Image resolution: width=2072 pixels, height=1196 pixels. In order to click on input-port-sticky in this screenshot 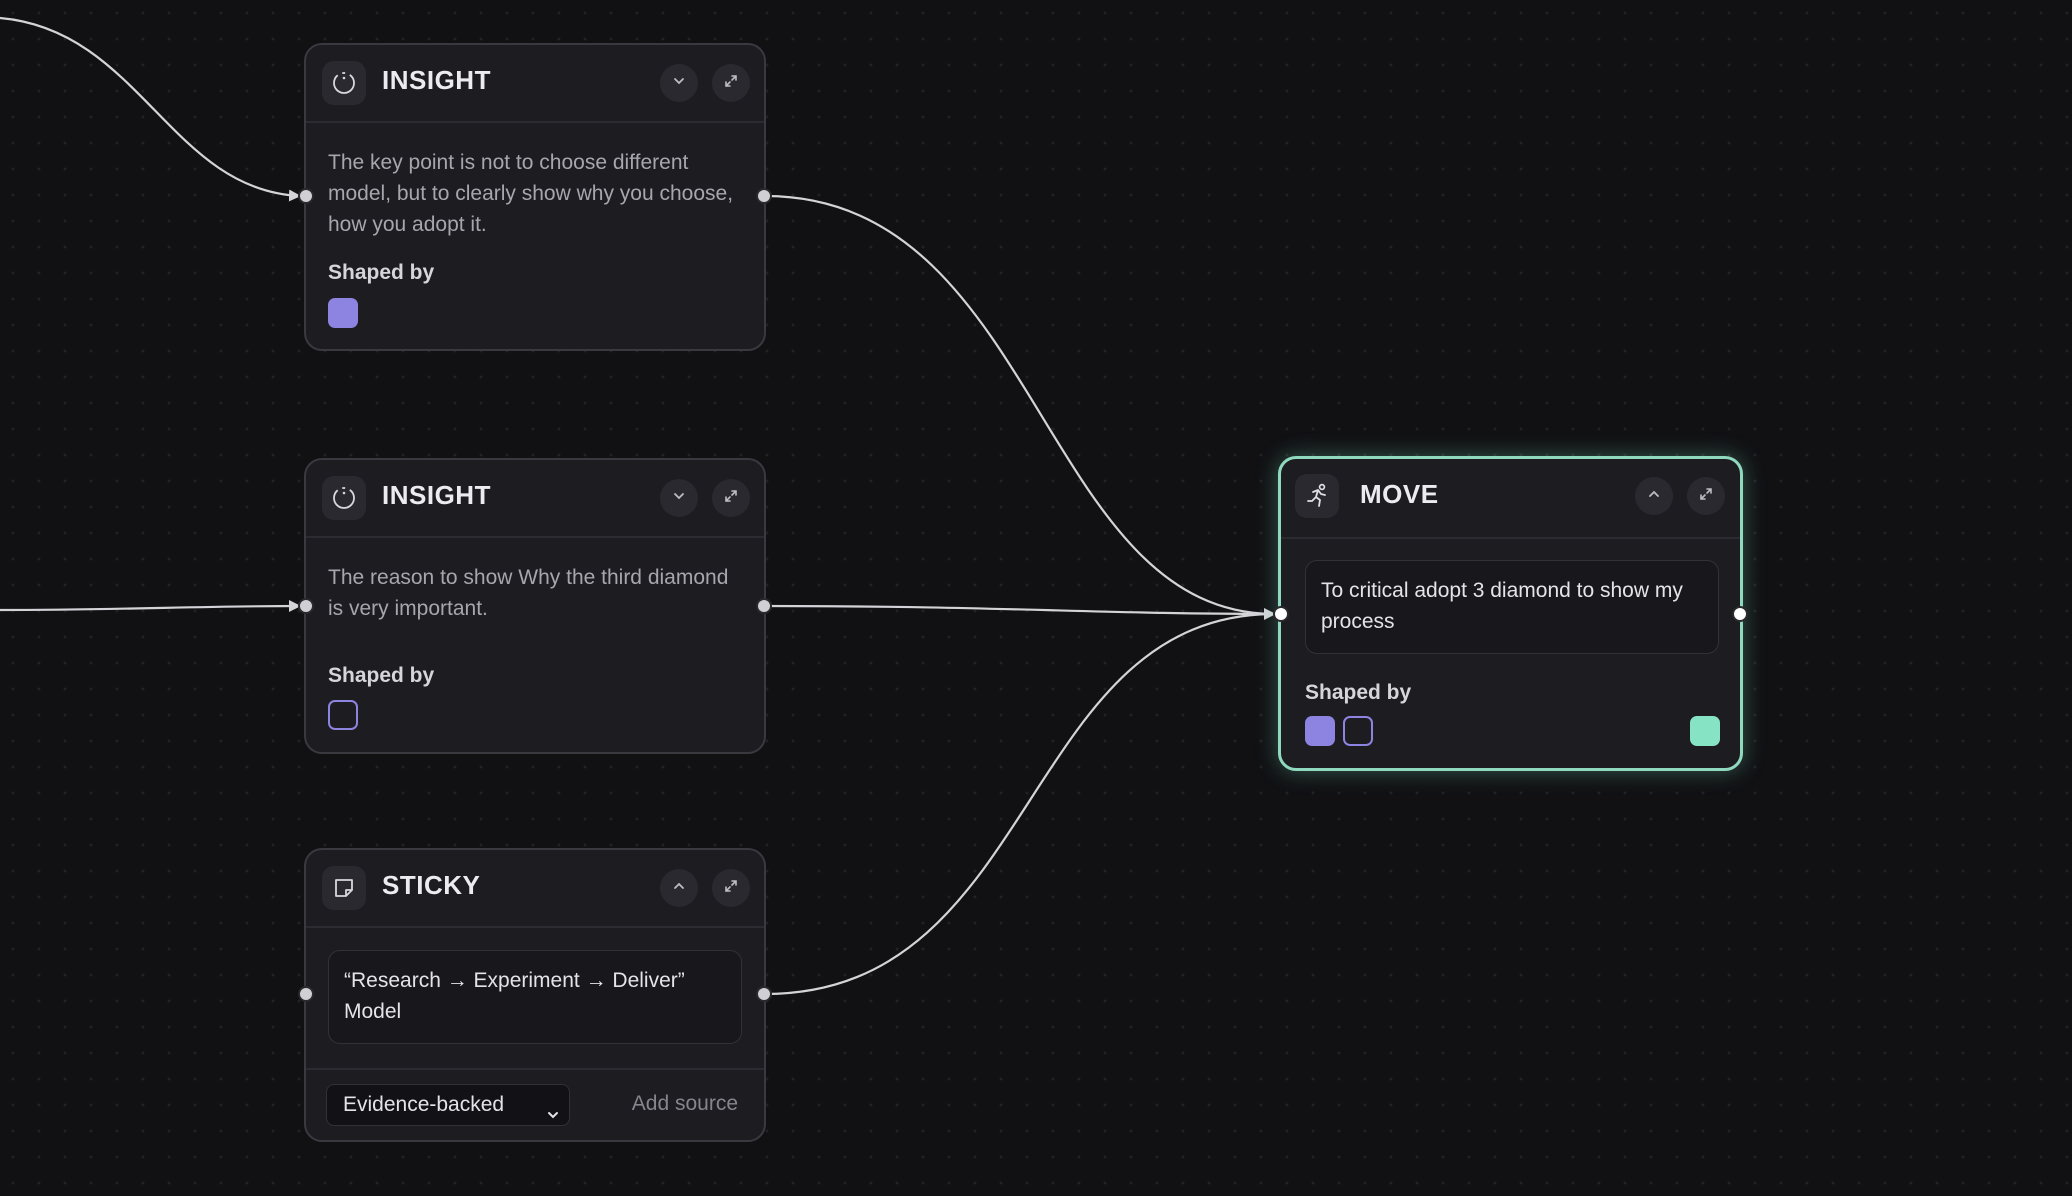, I will do `click(306, 994)`.